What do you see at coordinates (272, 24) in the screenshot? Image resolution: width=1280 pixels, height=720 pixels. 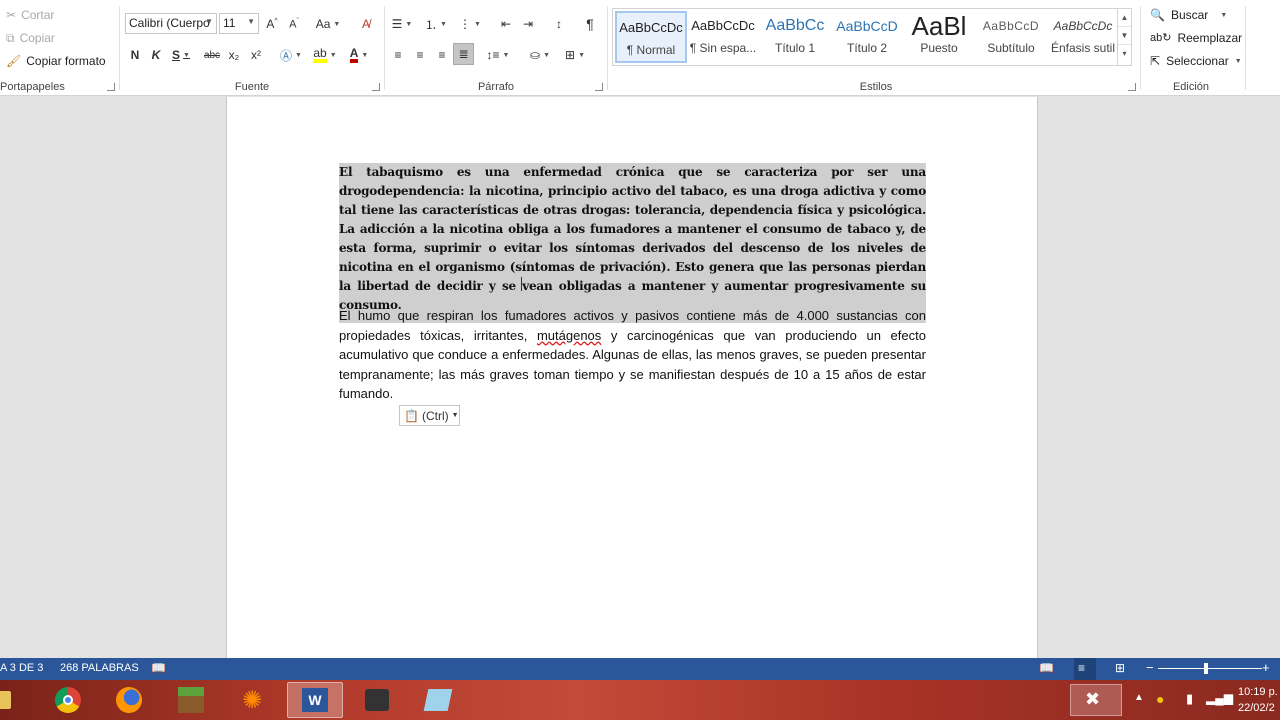 I see `grow-font-button: A^` at bounding box center [272, 24].